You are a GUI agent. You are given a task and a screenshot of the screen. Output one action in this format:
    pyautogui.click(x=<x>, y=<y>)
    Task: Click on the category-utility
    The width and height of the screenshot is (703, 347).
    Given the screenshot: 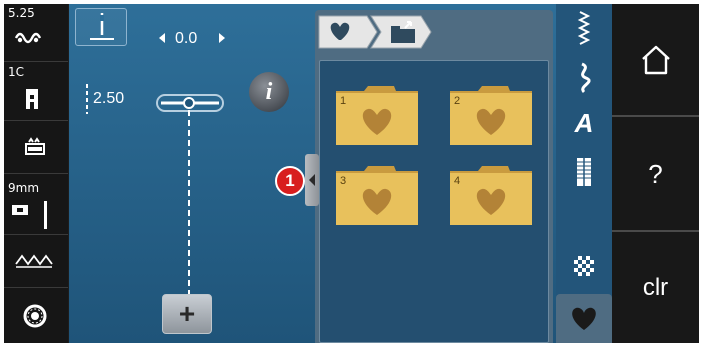 What is the action you would take?
    pyautogui.click(x=584, y=28)
    